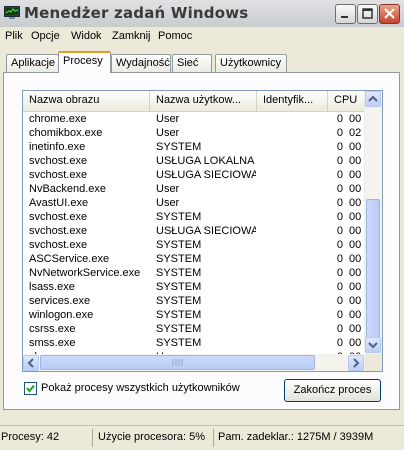 Image resolution: width=404 pixels, height=450 pixels. I want to click on horizontal-scrollbar, so click(194, 362).